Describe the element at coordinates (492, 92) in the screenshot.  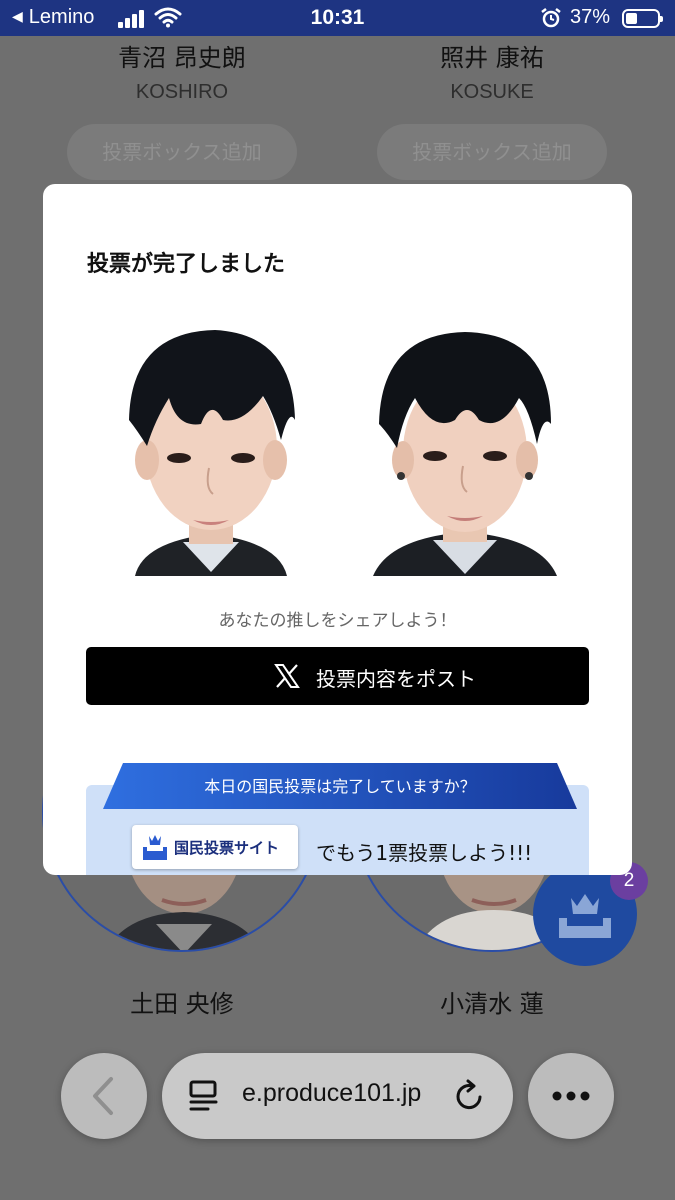
I see `candidate-name-en: KOSUKE` at that location.